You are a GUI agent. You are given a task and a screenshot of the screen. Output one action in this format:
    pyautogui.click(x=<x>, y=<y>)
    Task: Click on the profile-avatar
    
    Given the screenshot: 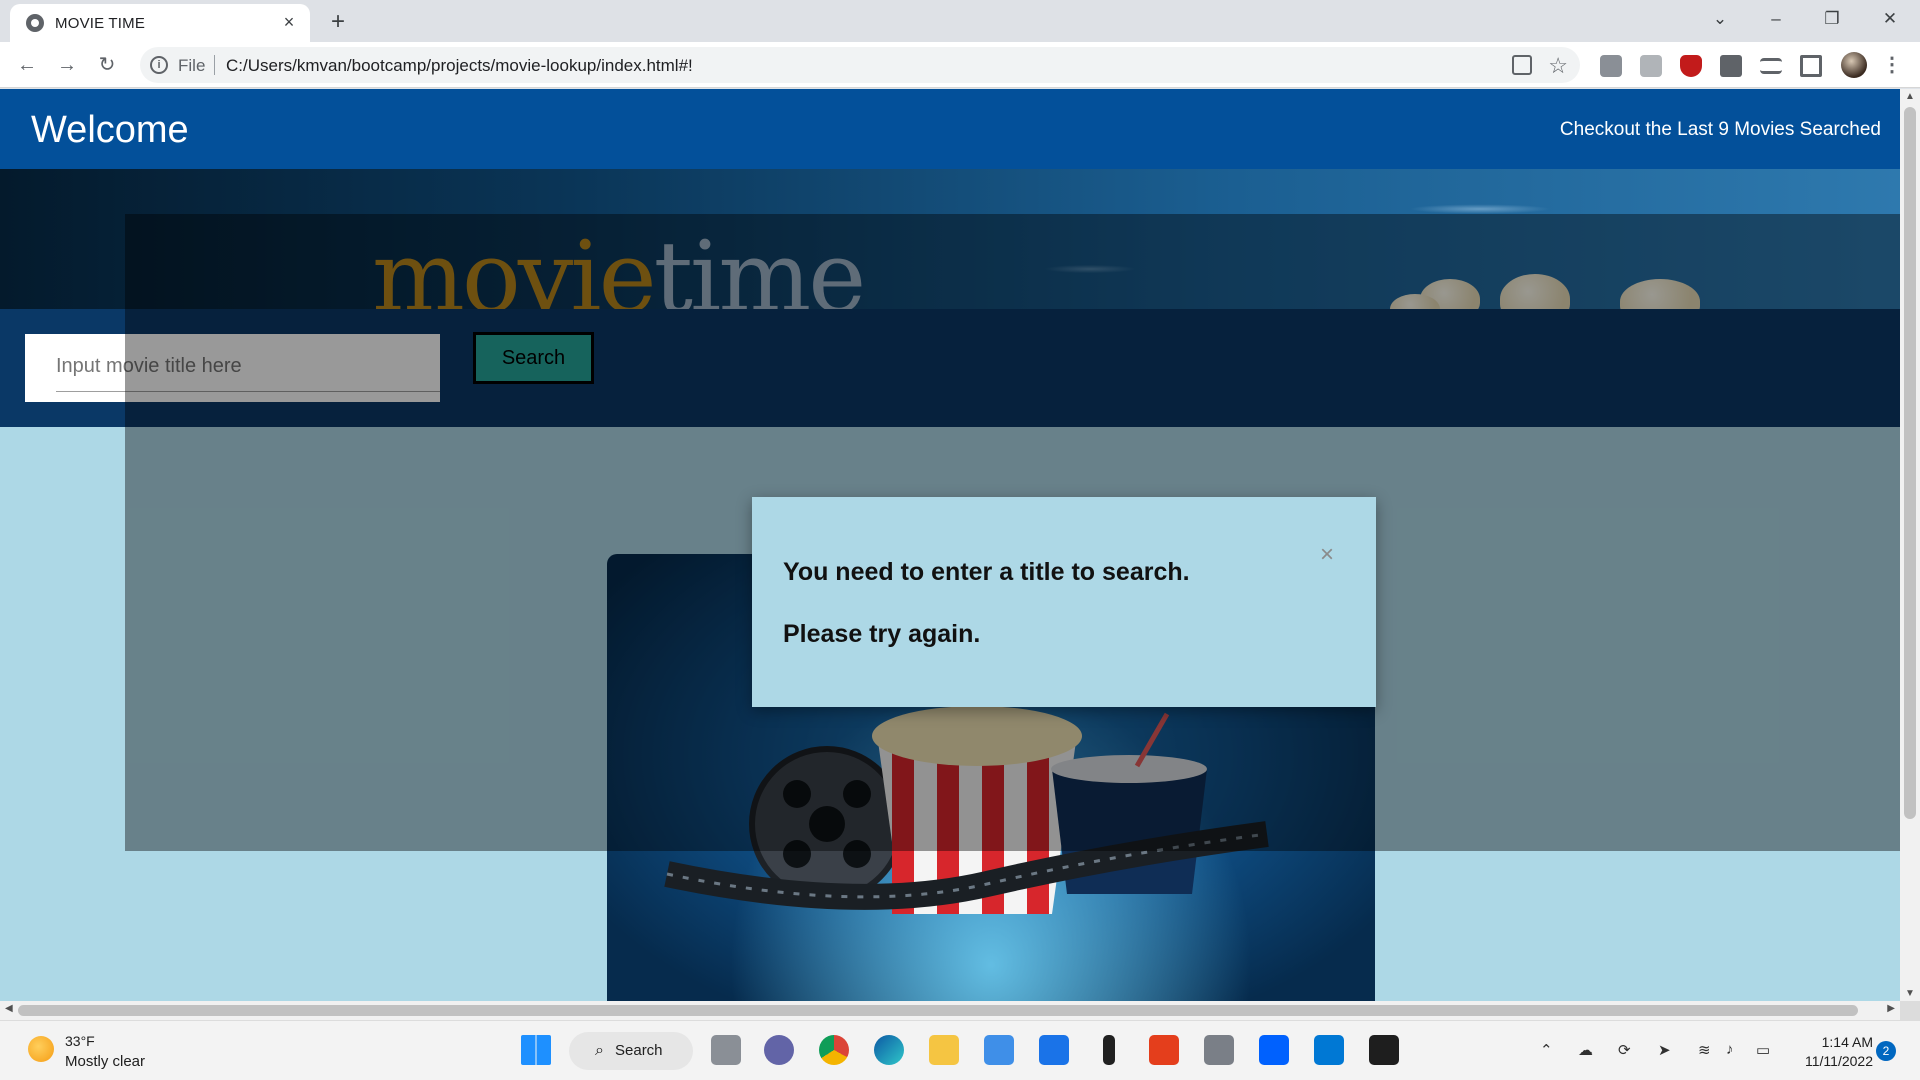 What is the action you would take?
    pyautogui.click(x=1854, y=65)
    